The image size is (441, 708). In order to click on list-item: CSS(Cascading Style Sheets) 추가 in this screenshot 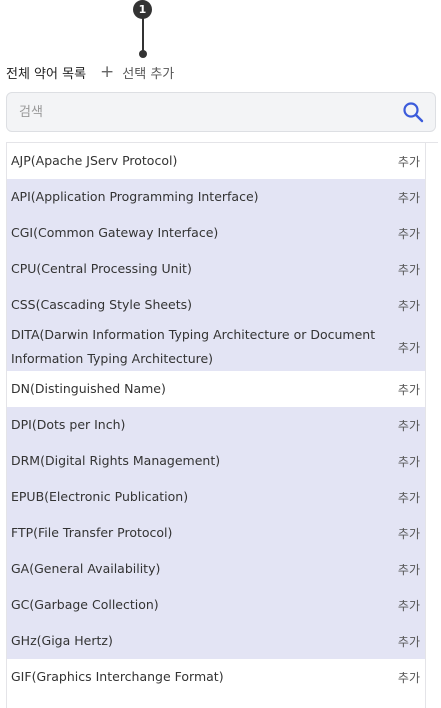, I will do `click(216, 305)`.